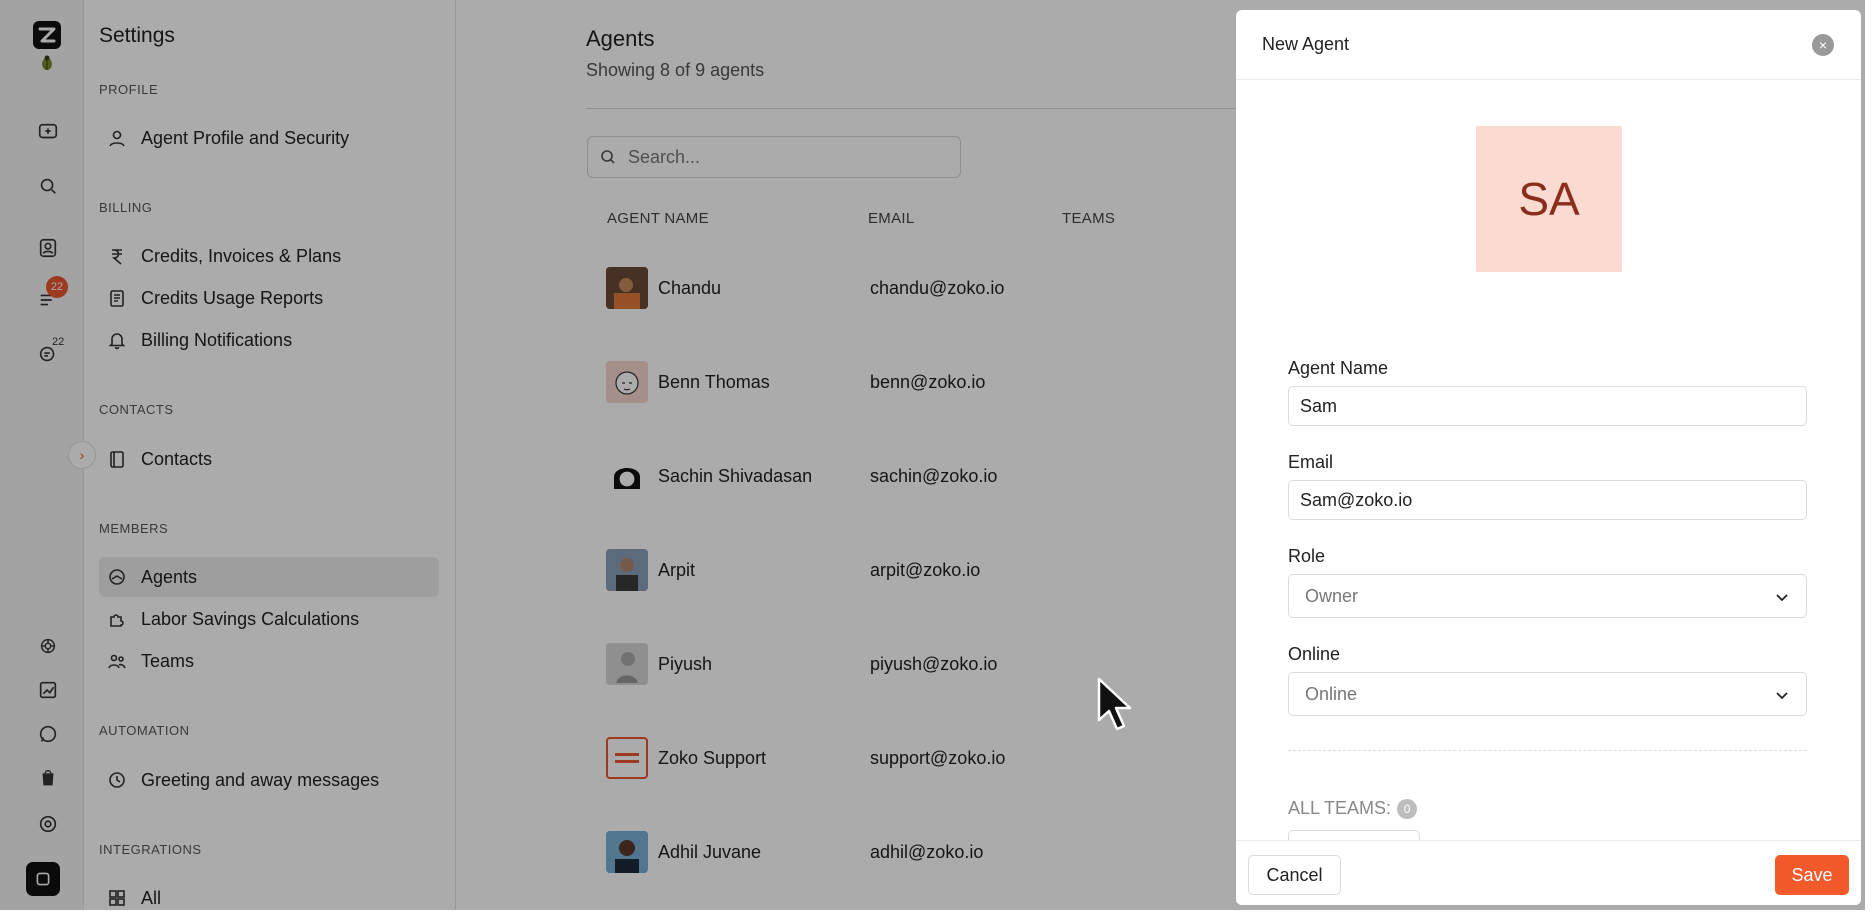 The width and height of the screenshot is (1875, 915). Describe the element at coordinates (1306, 44) in the screenshot. I see `panel-title: New Agent` at that location.